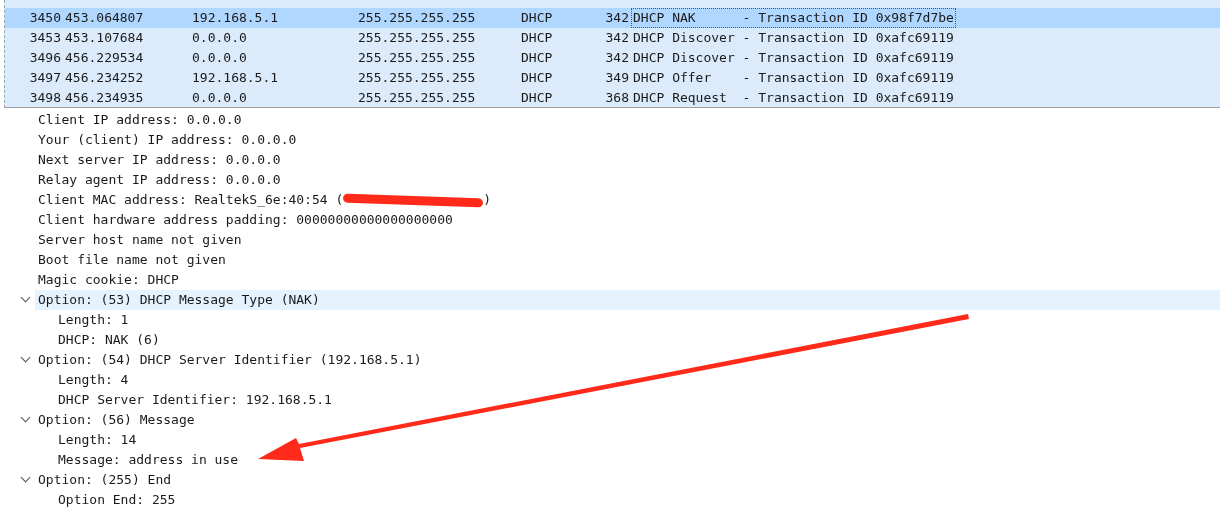  Describe the element at coordinates (610, 280) in the screenshot. I see `tree-row: Magic cookie: DHCP` at that location.